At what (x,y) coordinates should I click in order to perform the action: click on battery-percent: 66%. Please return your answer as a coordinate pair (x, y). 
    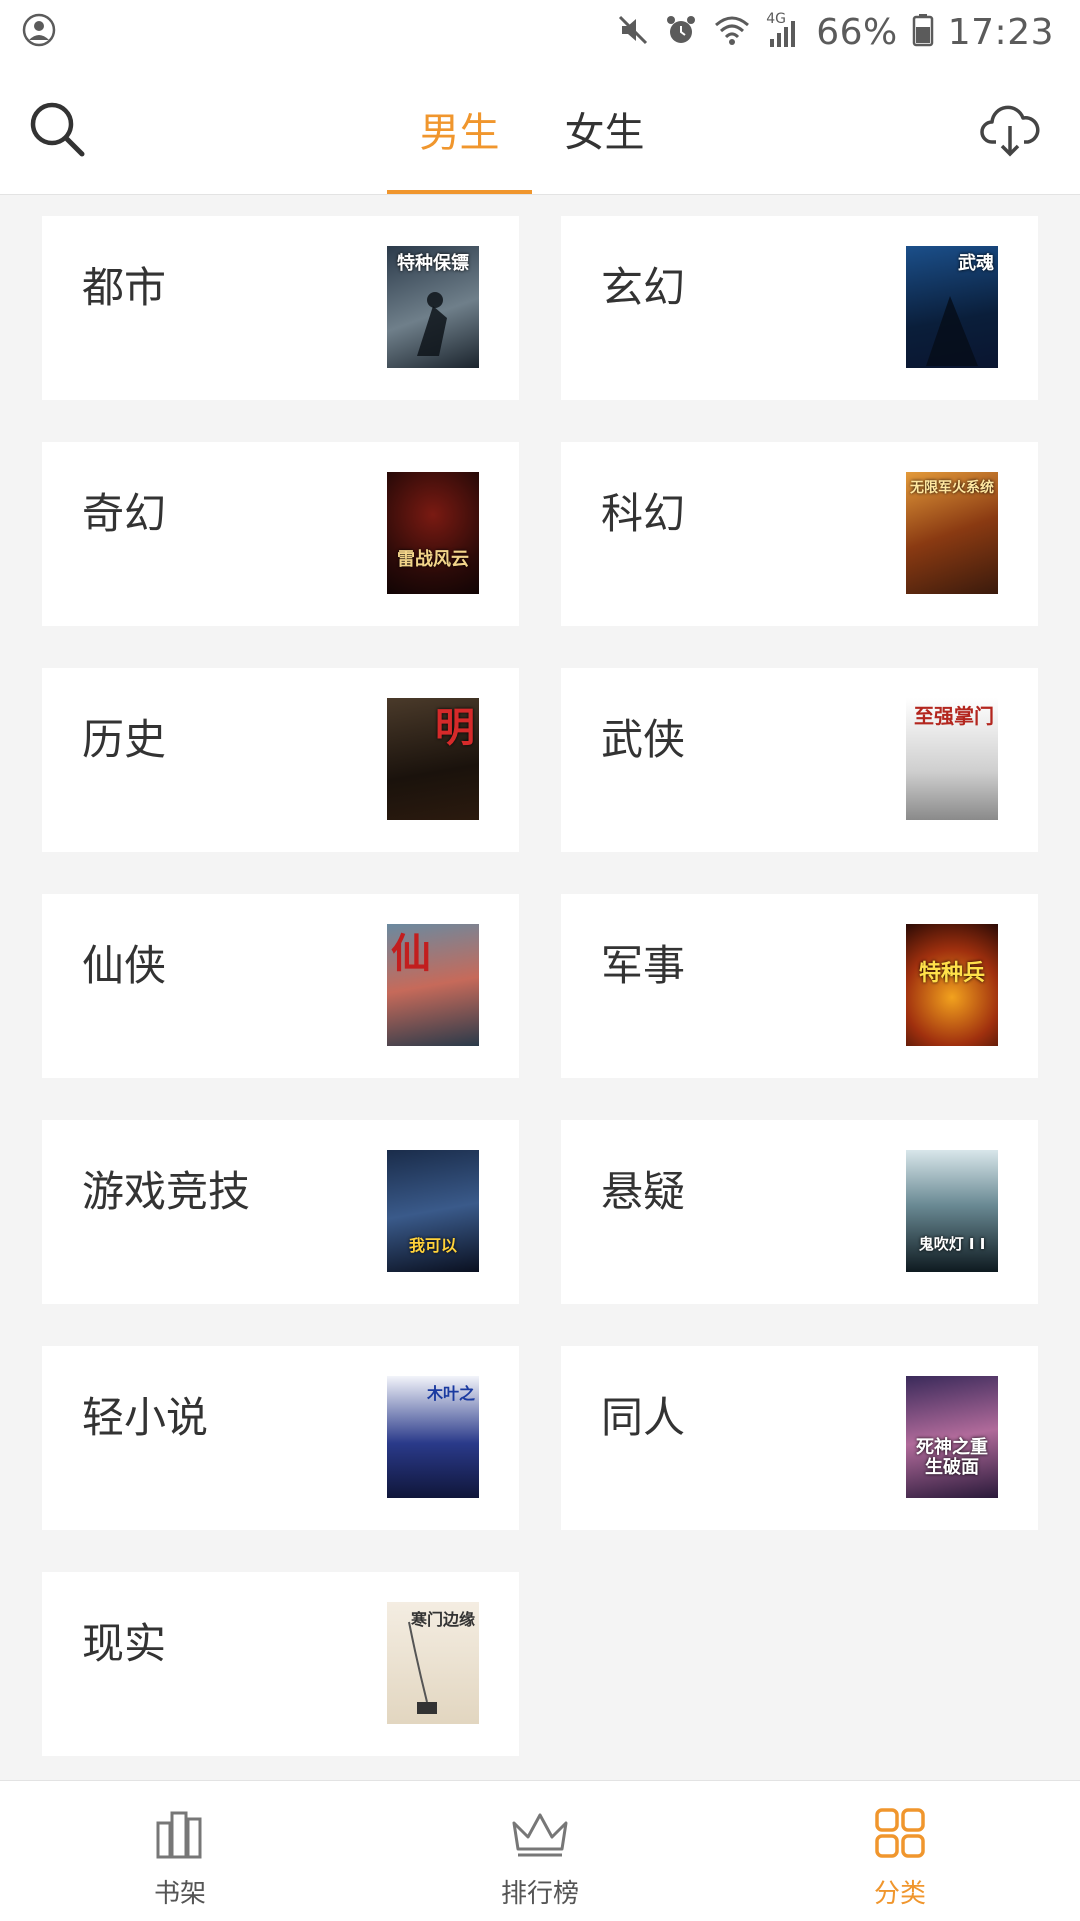
    Looking at the image, I should click on (857, 32).